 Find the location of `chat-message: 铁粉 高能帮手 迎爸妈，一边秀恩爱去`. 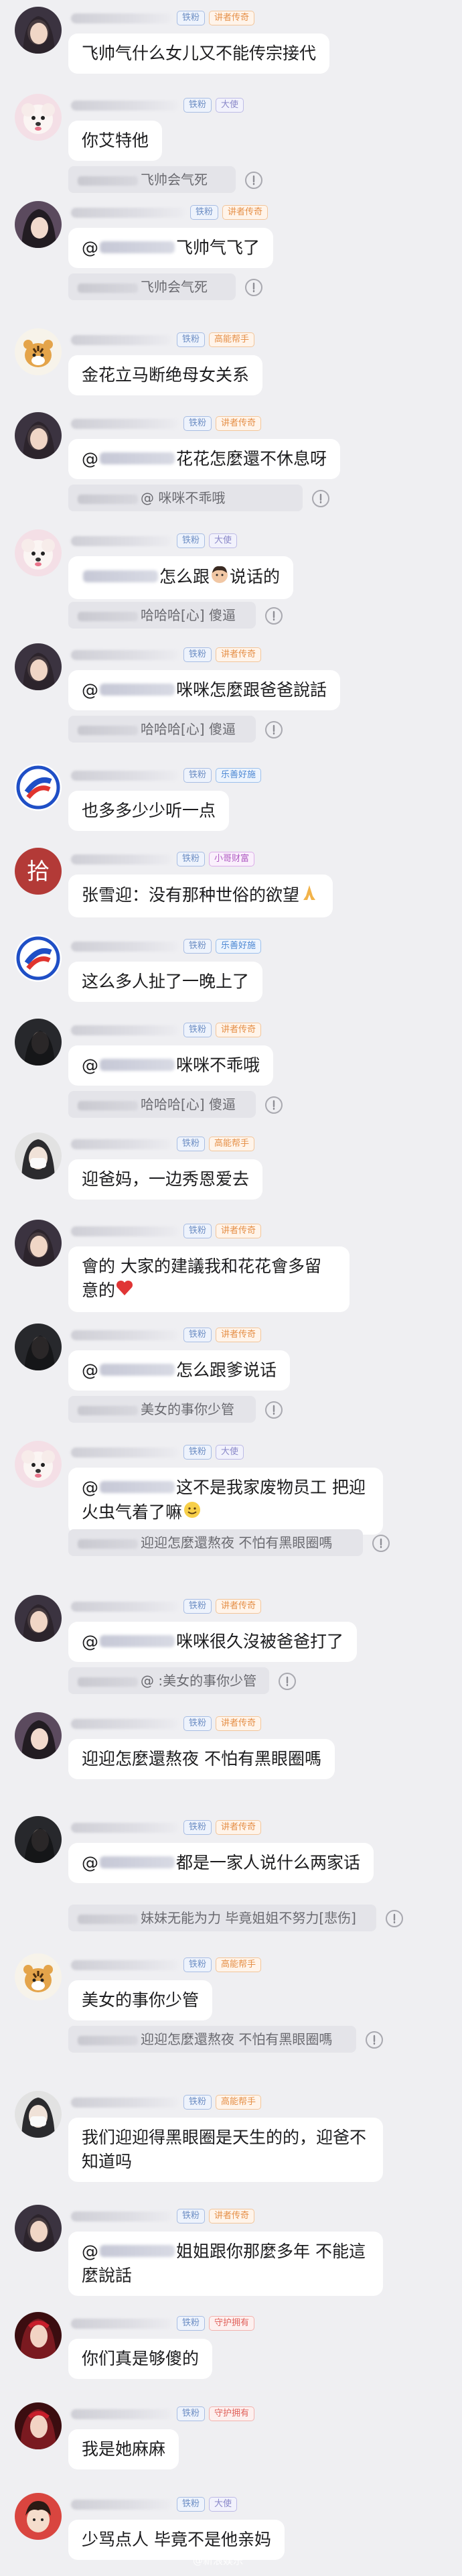

chat-message: 铁粉 高能帮手 迎爸妈，一边秀恩爱去 is located at coordinates (231, 1173).